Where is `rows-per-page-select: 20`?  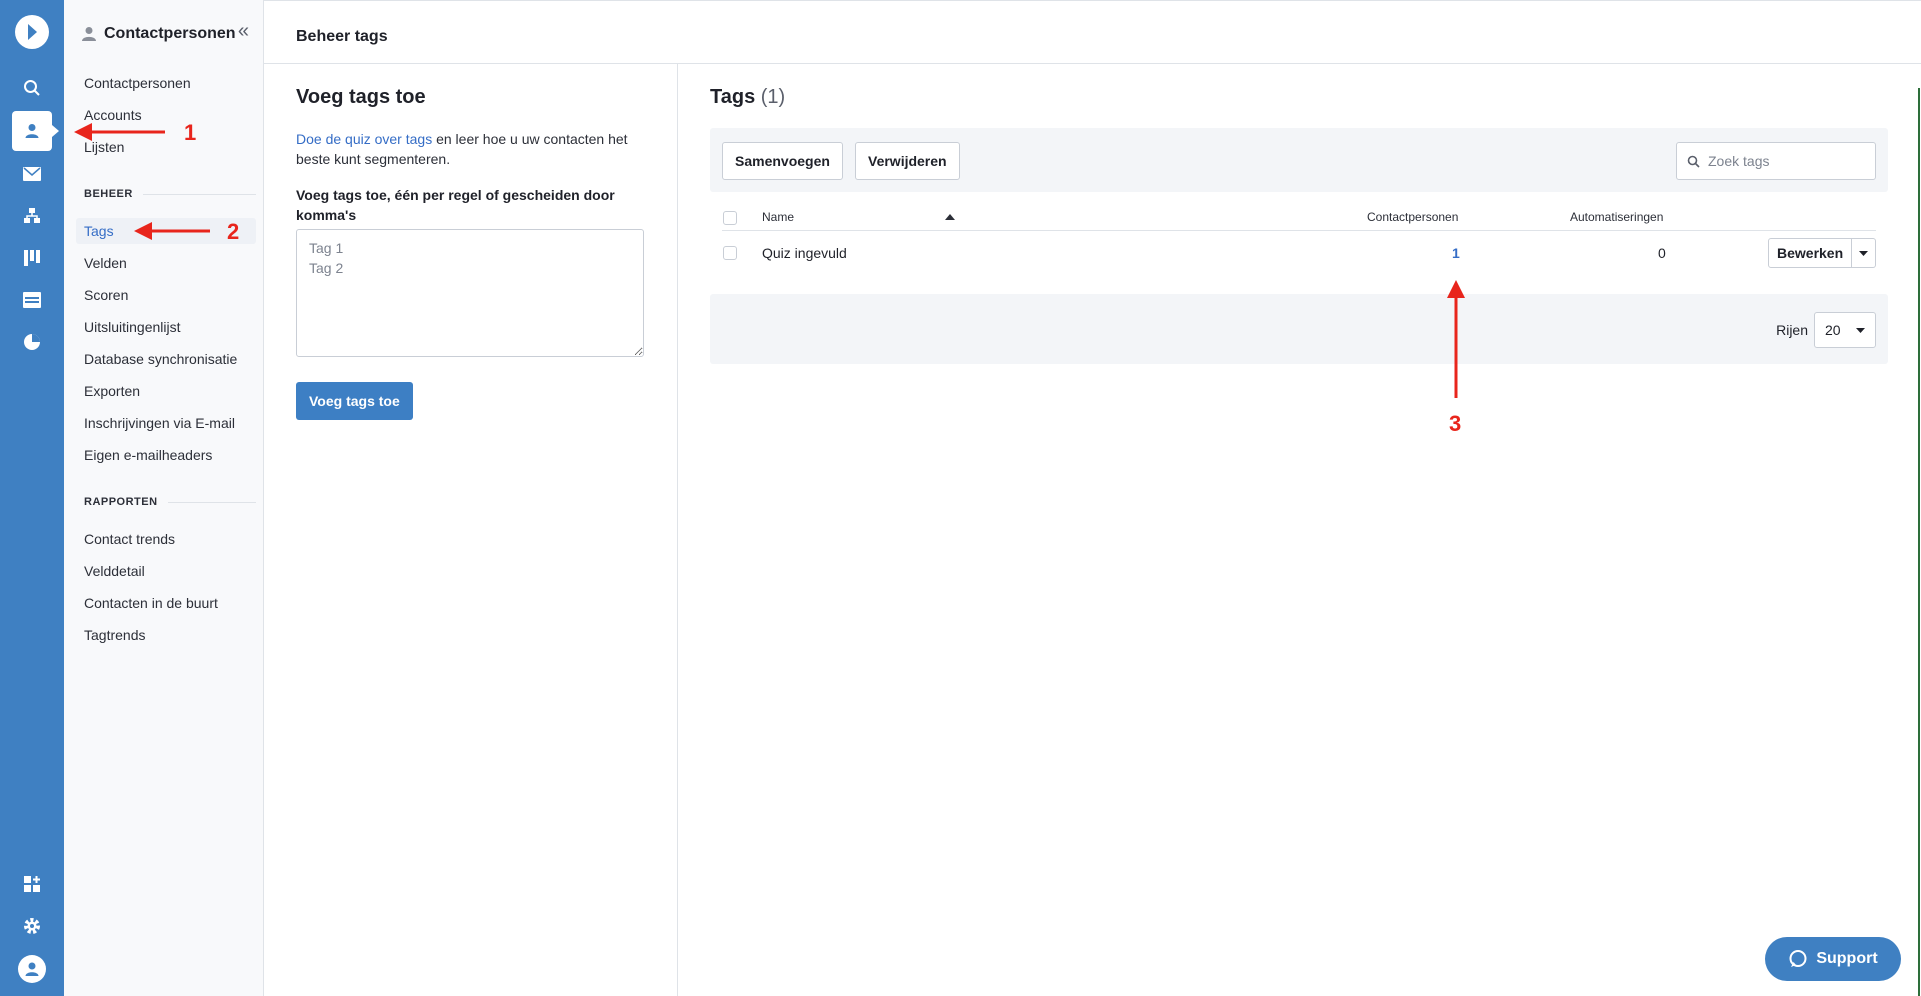
rows-per-page-select: 20 is located at coordinates (1845, 330).